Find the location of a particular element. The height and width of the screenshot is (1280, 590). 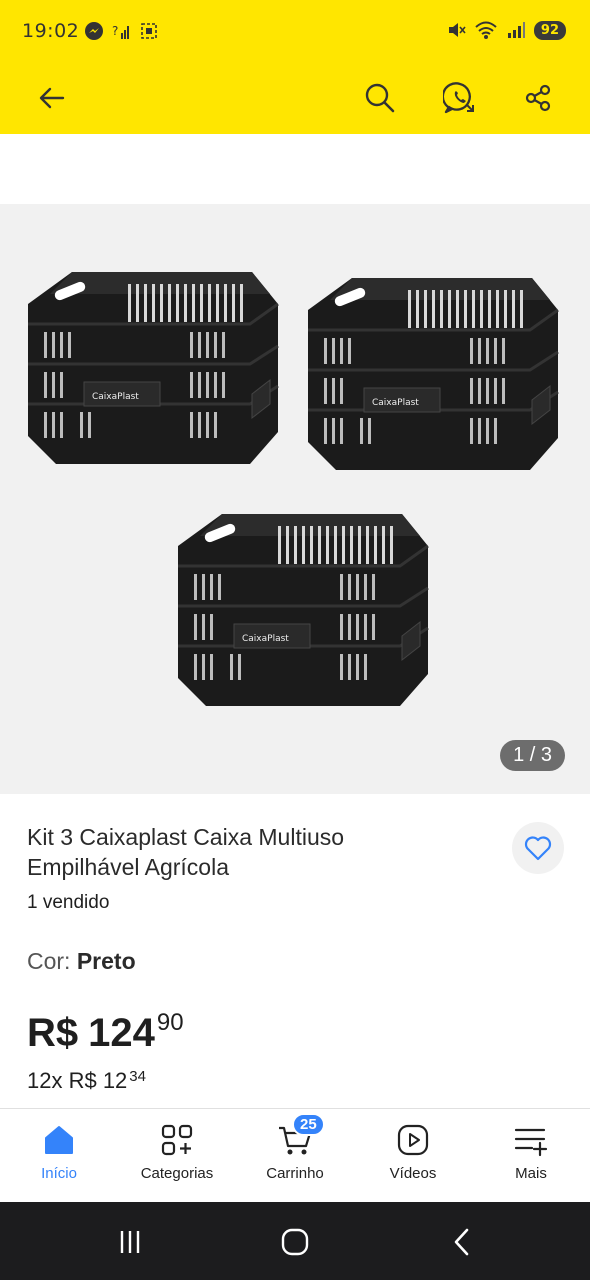

nav-item-mais: Mais is located at coordinates (531, 1155).